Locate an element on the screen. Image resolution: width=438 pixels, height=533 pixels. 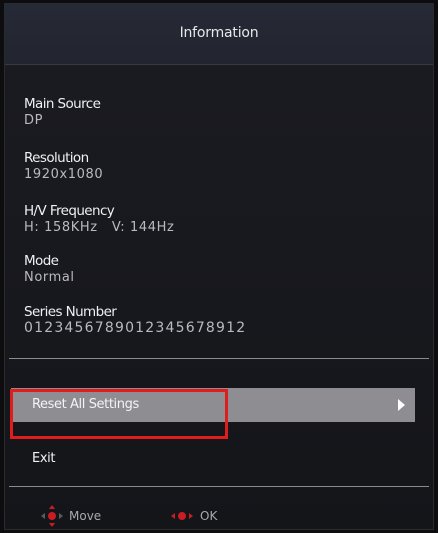
dpad-ok-icon is located at coordinates (182, 516).